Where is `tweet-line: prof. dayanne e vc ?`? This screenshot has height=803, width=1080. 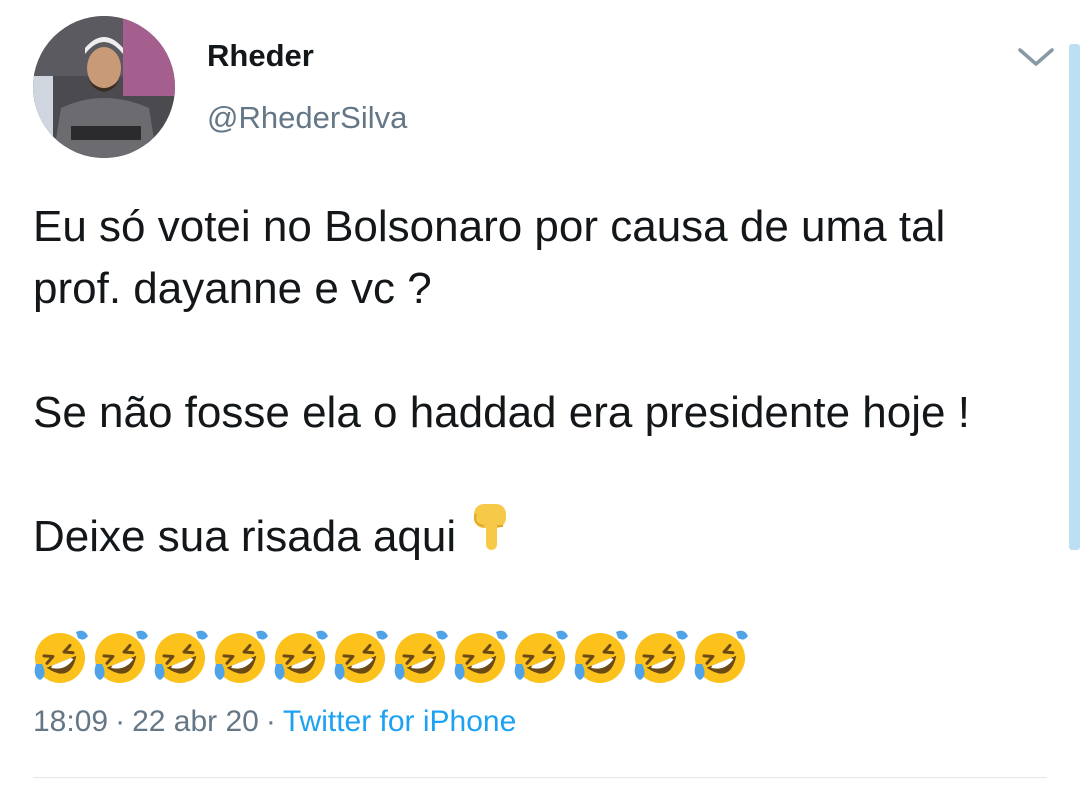 tweet-line: prof. dayanne e vc ? is located at coordinates (232, 288).